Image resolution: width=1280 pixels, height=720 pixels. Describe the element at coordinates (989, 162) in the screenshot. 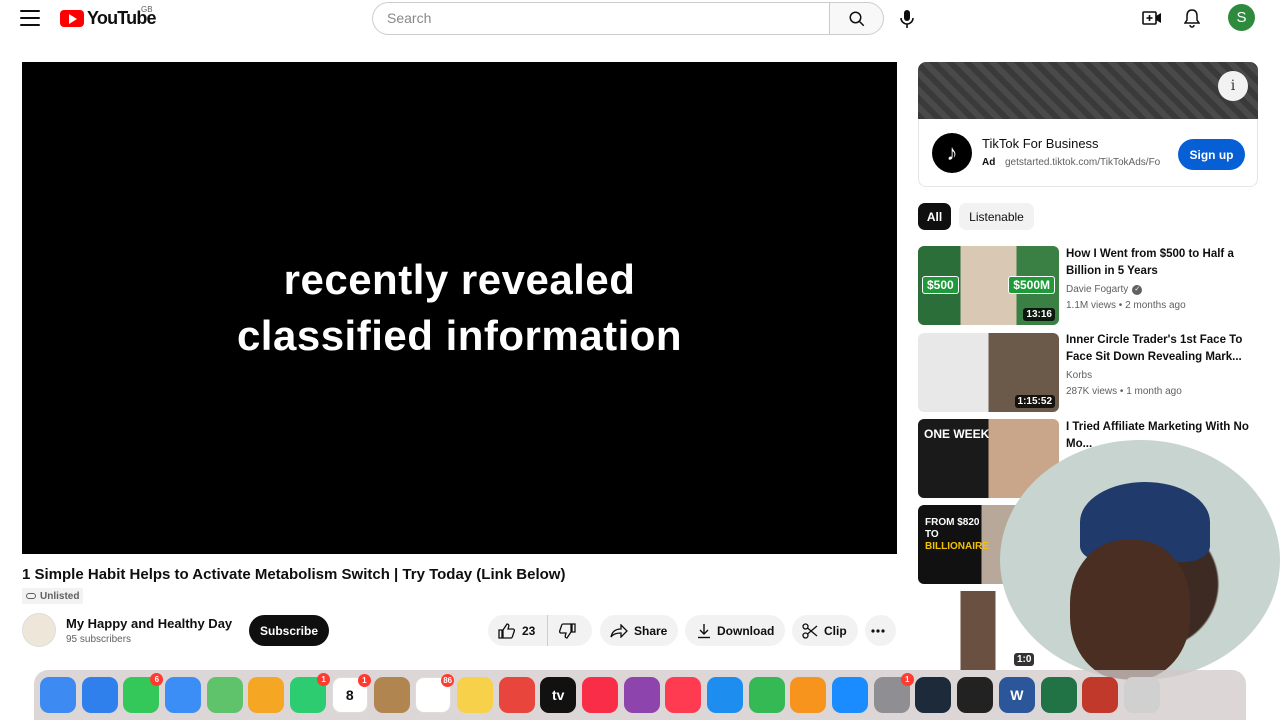

I see `ad-tag: Ad` at that location.